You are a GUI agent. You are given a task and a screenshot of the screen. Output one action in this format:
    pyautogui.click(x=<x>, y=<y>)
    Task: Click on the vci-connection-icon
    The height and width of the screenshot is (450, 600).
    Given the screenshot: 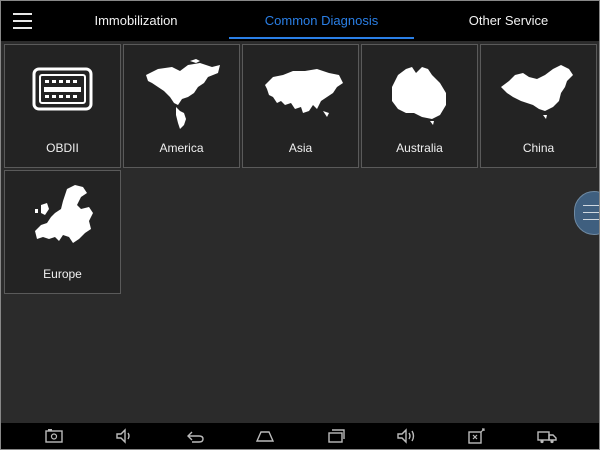 What is the action you would take?
    pyautogui.click(x=476, y=436)
    